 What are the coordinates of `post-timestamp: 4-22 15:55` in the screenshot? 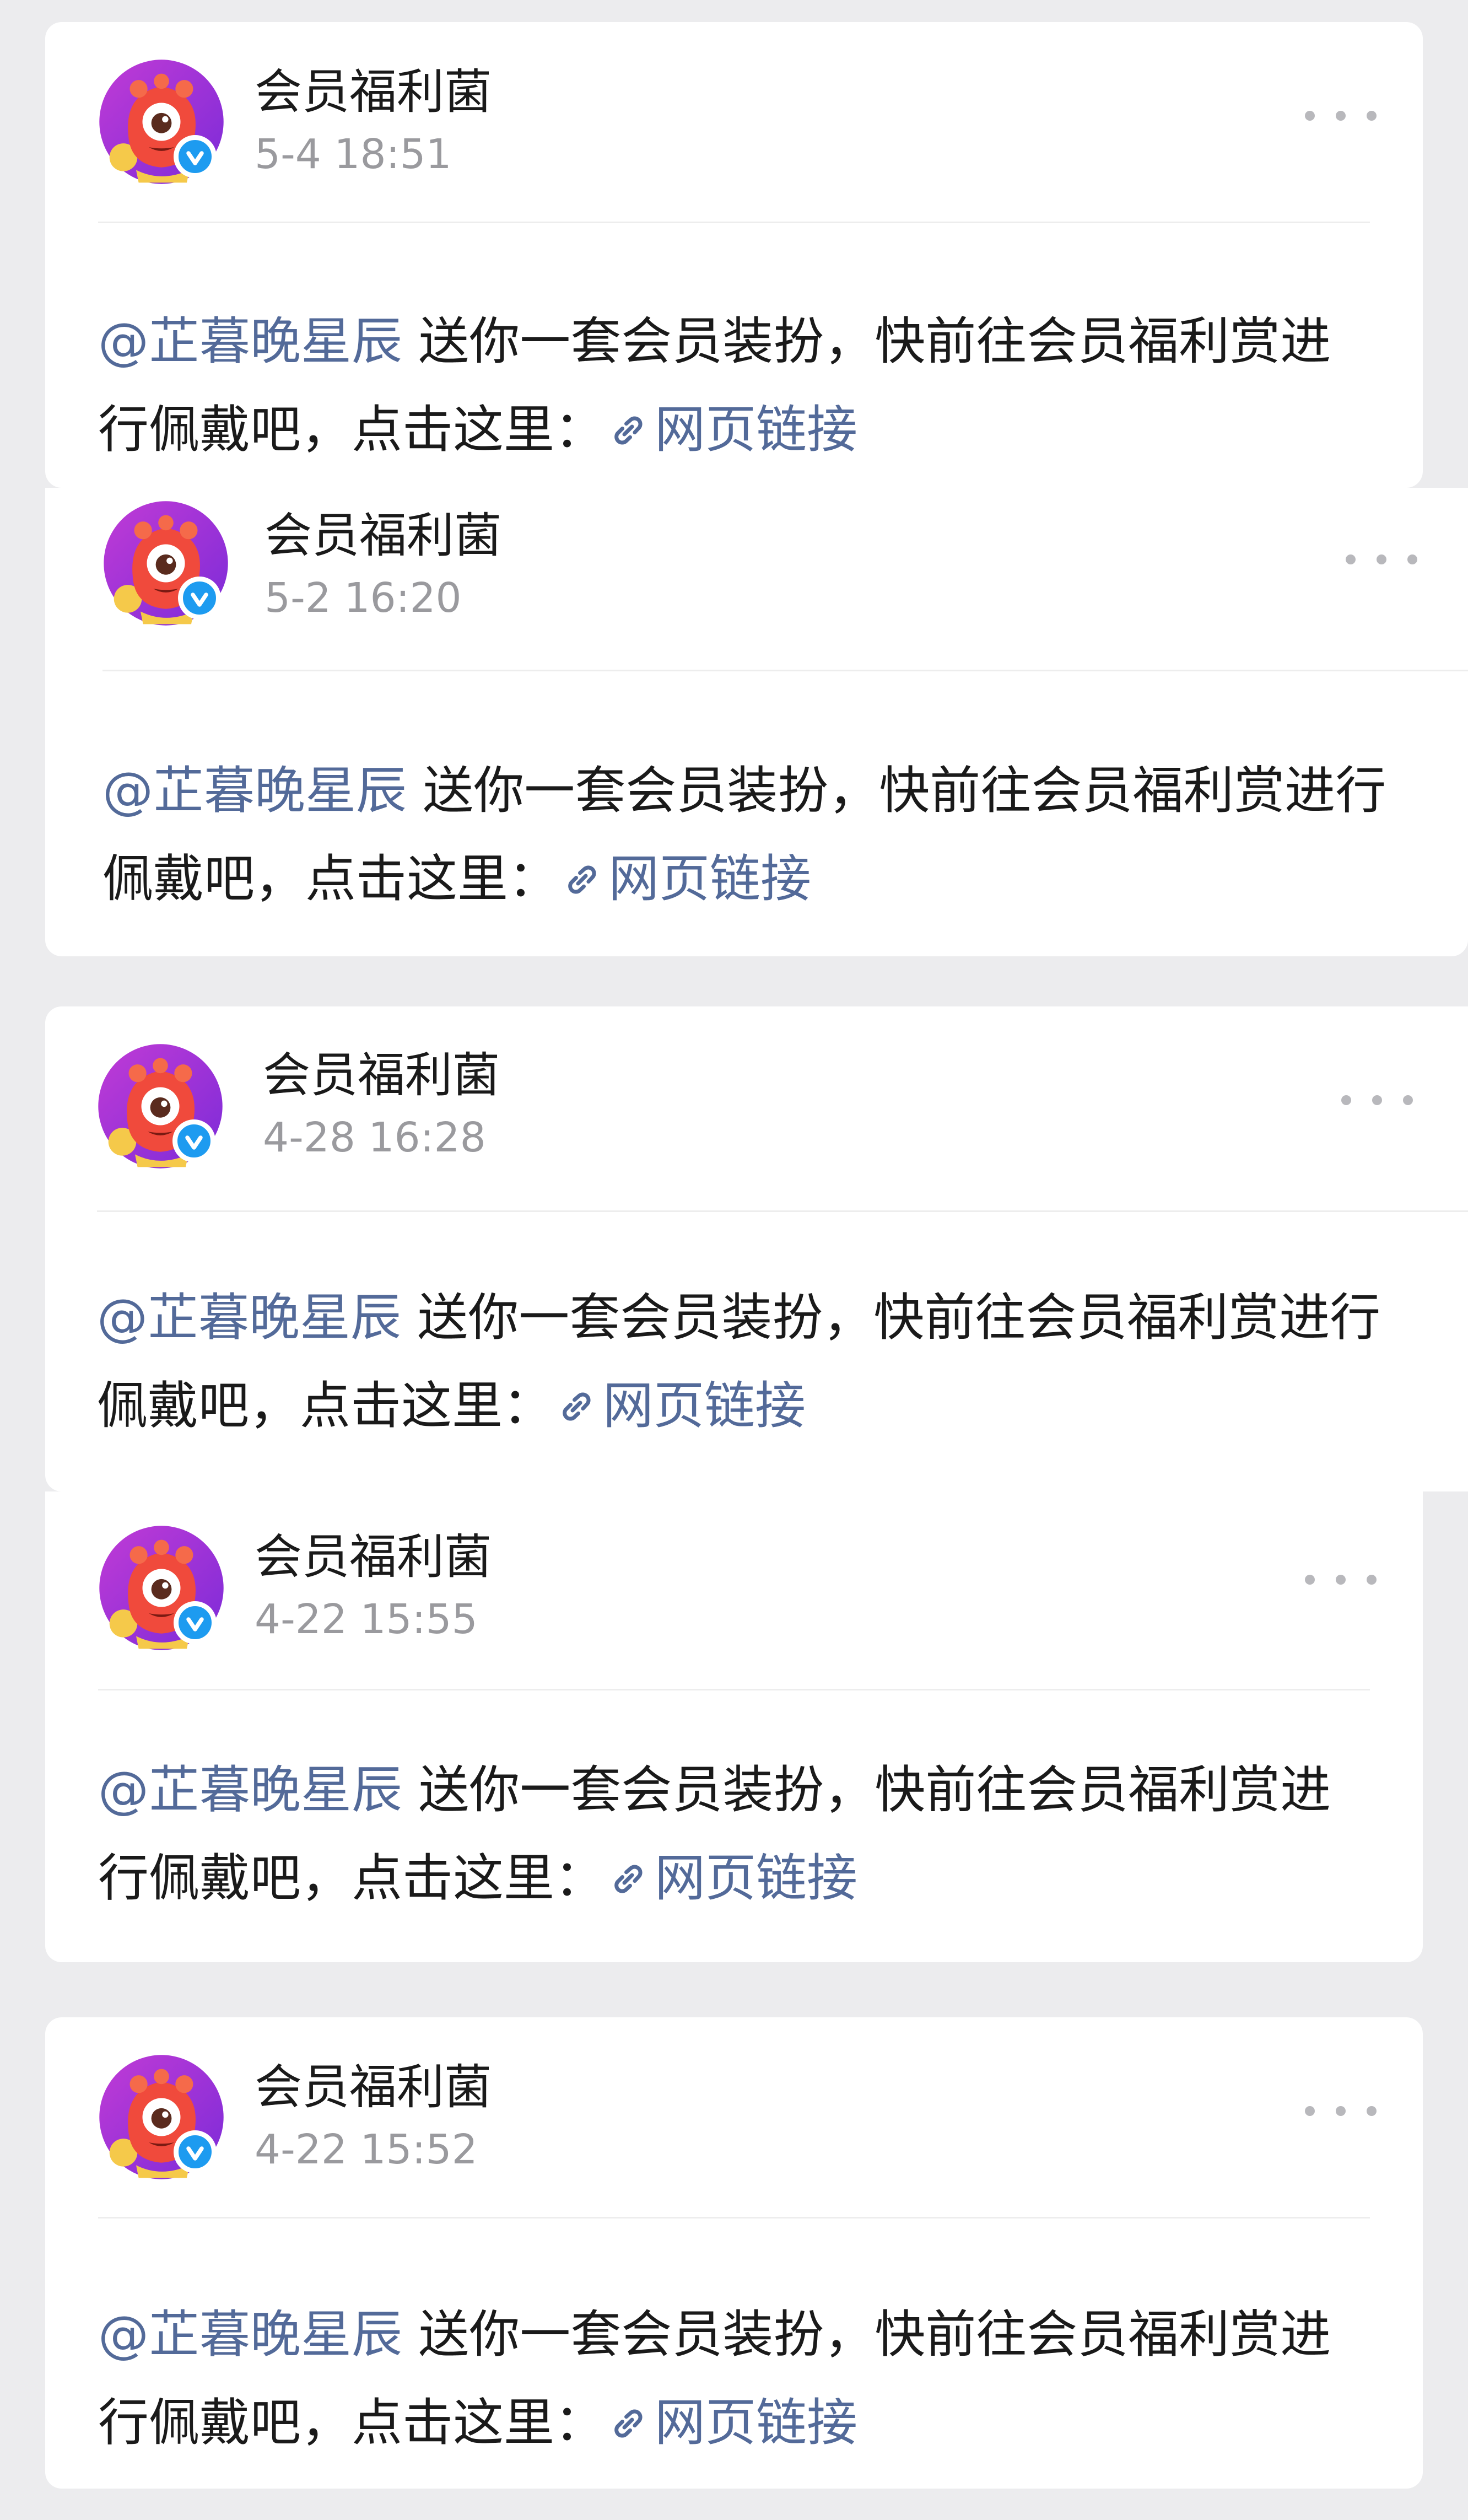 It's located at (366, 1620).